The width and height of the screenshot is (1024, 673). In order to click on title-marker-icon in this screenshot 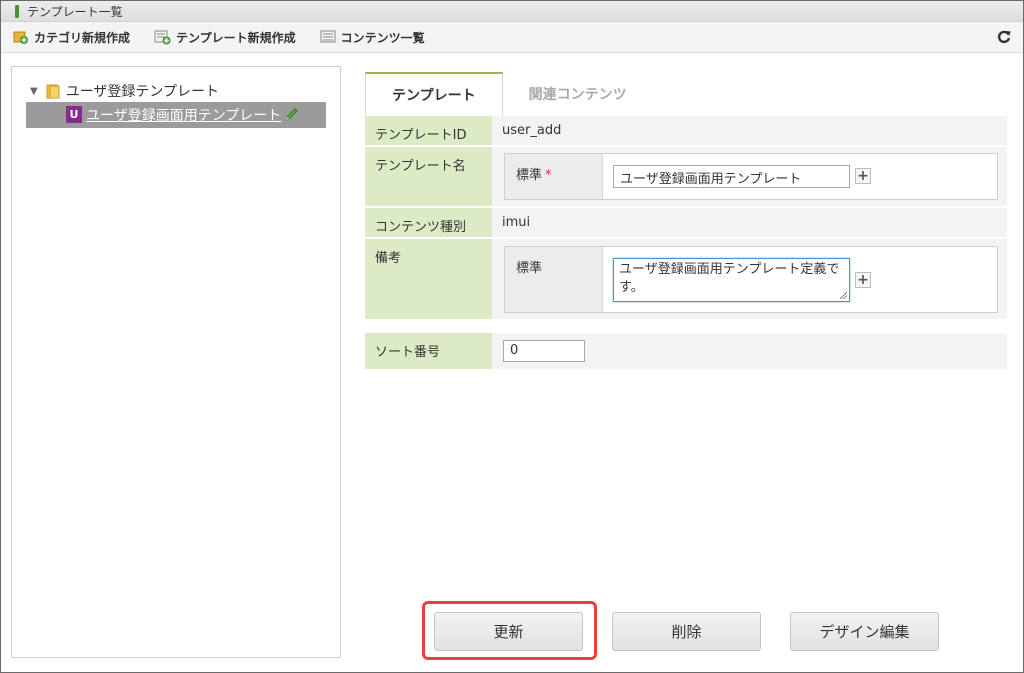, I will do `click(17, 11)`.